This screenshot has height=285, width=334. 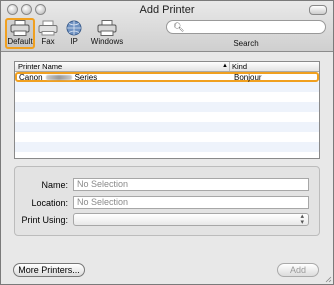 What do you see at coordinates (86, 77) in the screenshot?
I see `printer-name-suffix: Series` at bounding box center [86, 77].